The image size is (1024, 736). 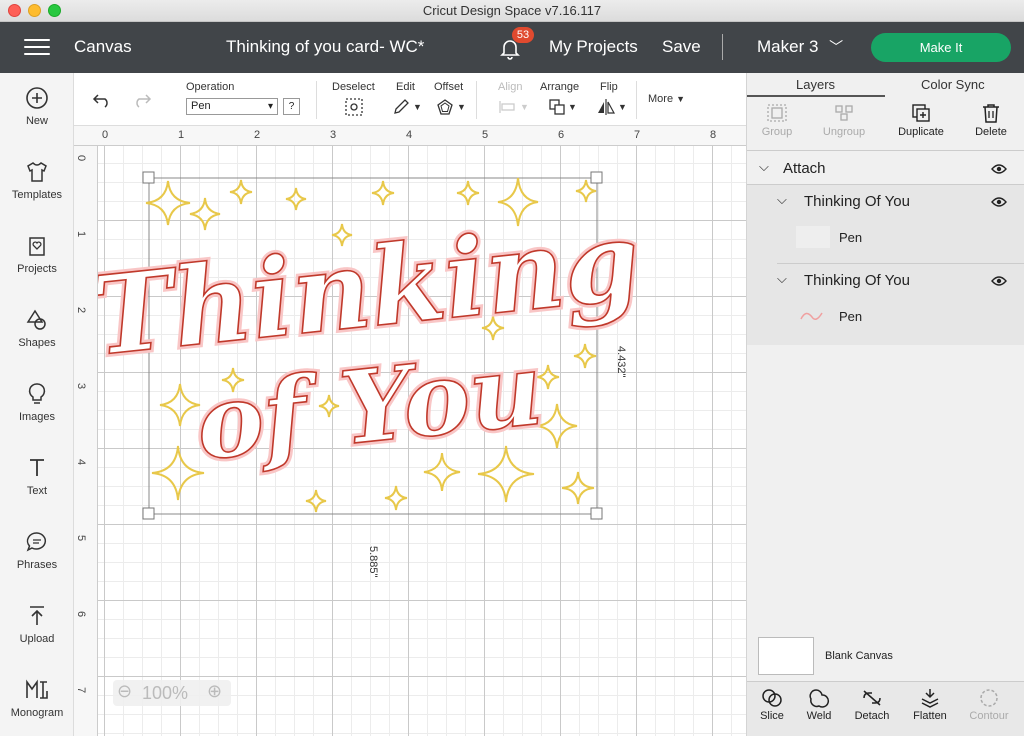 What do you see at coordinates (37, 565) in the screenshot?
I see `sidebar-item-label: Phrases` at bounding box center [37, 565].